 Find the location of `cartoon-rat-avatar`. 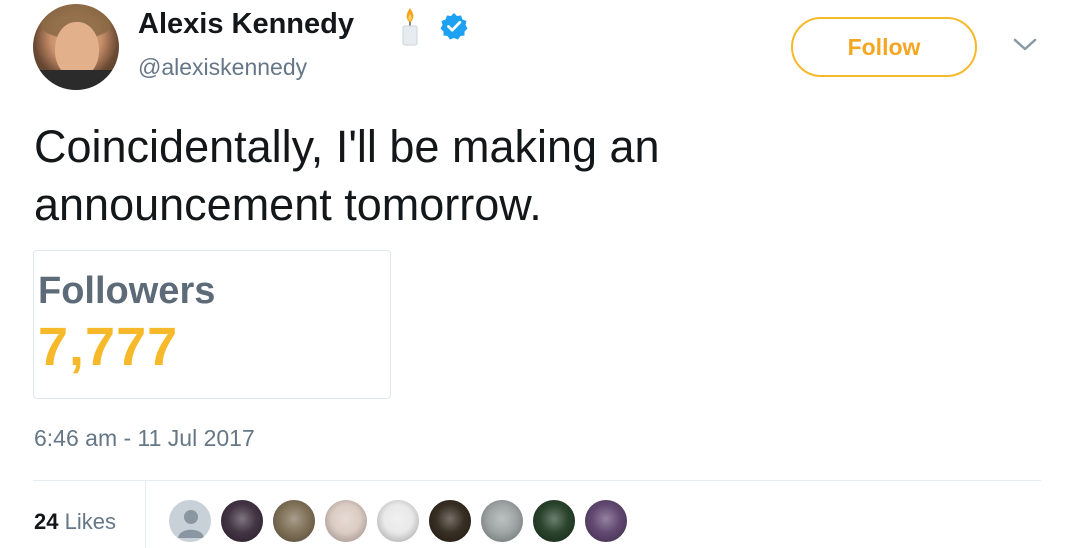

cartoon-rat-avatar is located at coordinates (346, 521).